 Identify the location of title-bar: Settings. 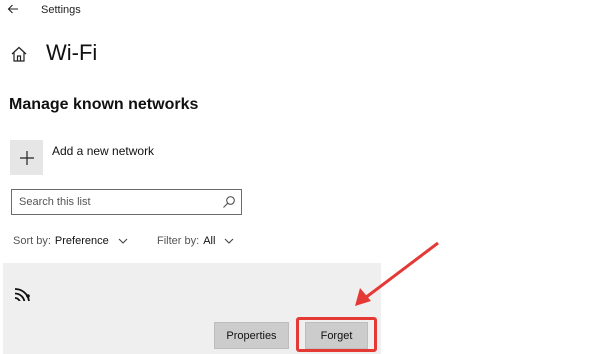
(300, 11).